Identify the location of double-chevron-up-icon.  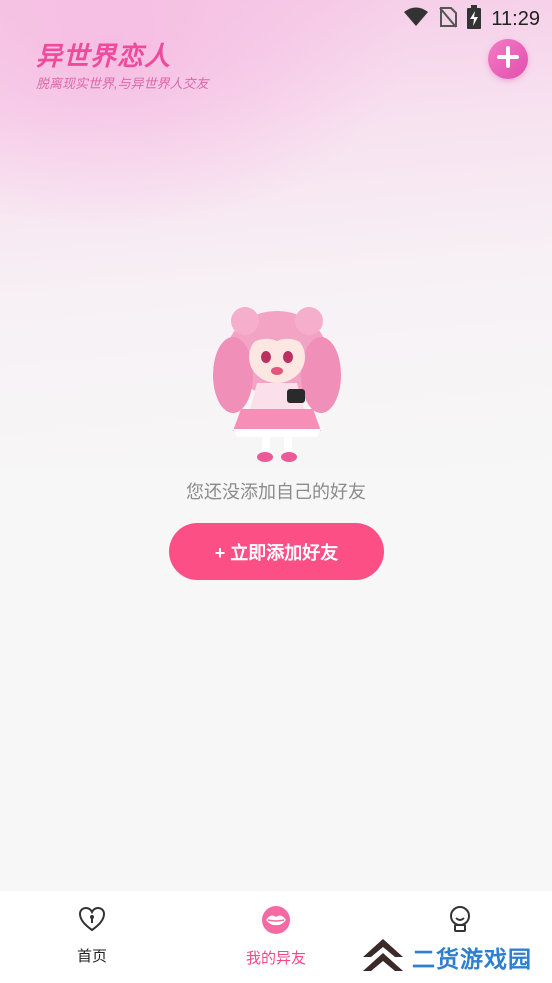
(383, 957).